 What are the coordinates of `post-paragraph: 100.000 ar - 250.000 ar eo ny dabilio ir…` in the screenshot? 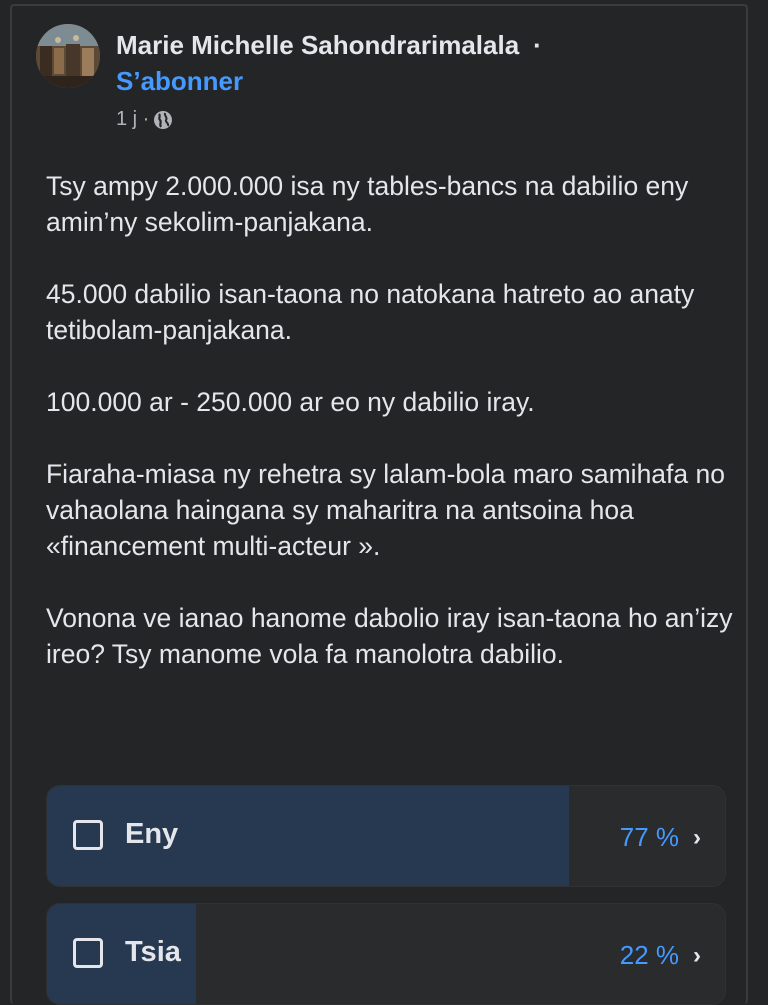 It's located at (290, 402).